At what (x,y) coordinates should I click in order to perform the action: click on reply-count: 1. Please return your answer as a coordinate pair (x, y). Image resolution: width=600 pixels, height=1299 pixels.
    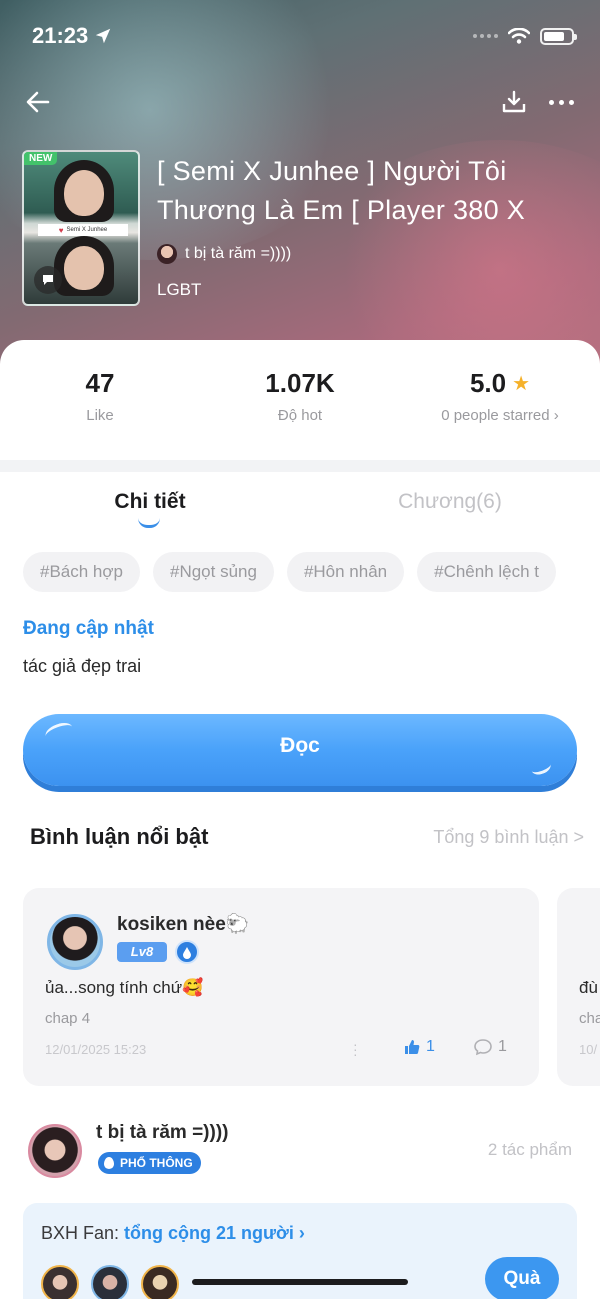
    Looking at the image, I should click on (502, 1046).